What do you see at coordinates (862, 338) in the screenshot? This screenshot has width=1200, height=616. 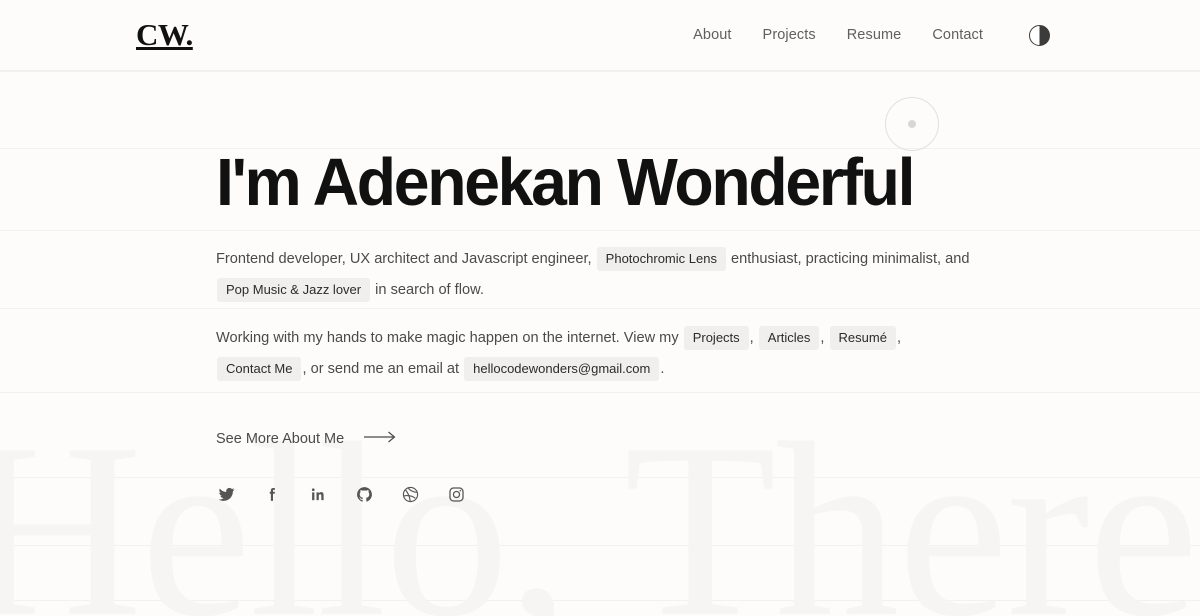 I see `chip-resume: Resumé` at bounding box center [862, 338].